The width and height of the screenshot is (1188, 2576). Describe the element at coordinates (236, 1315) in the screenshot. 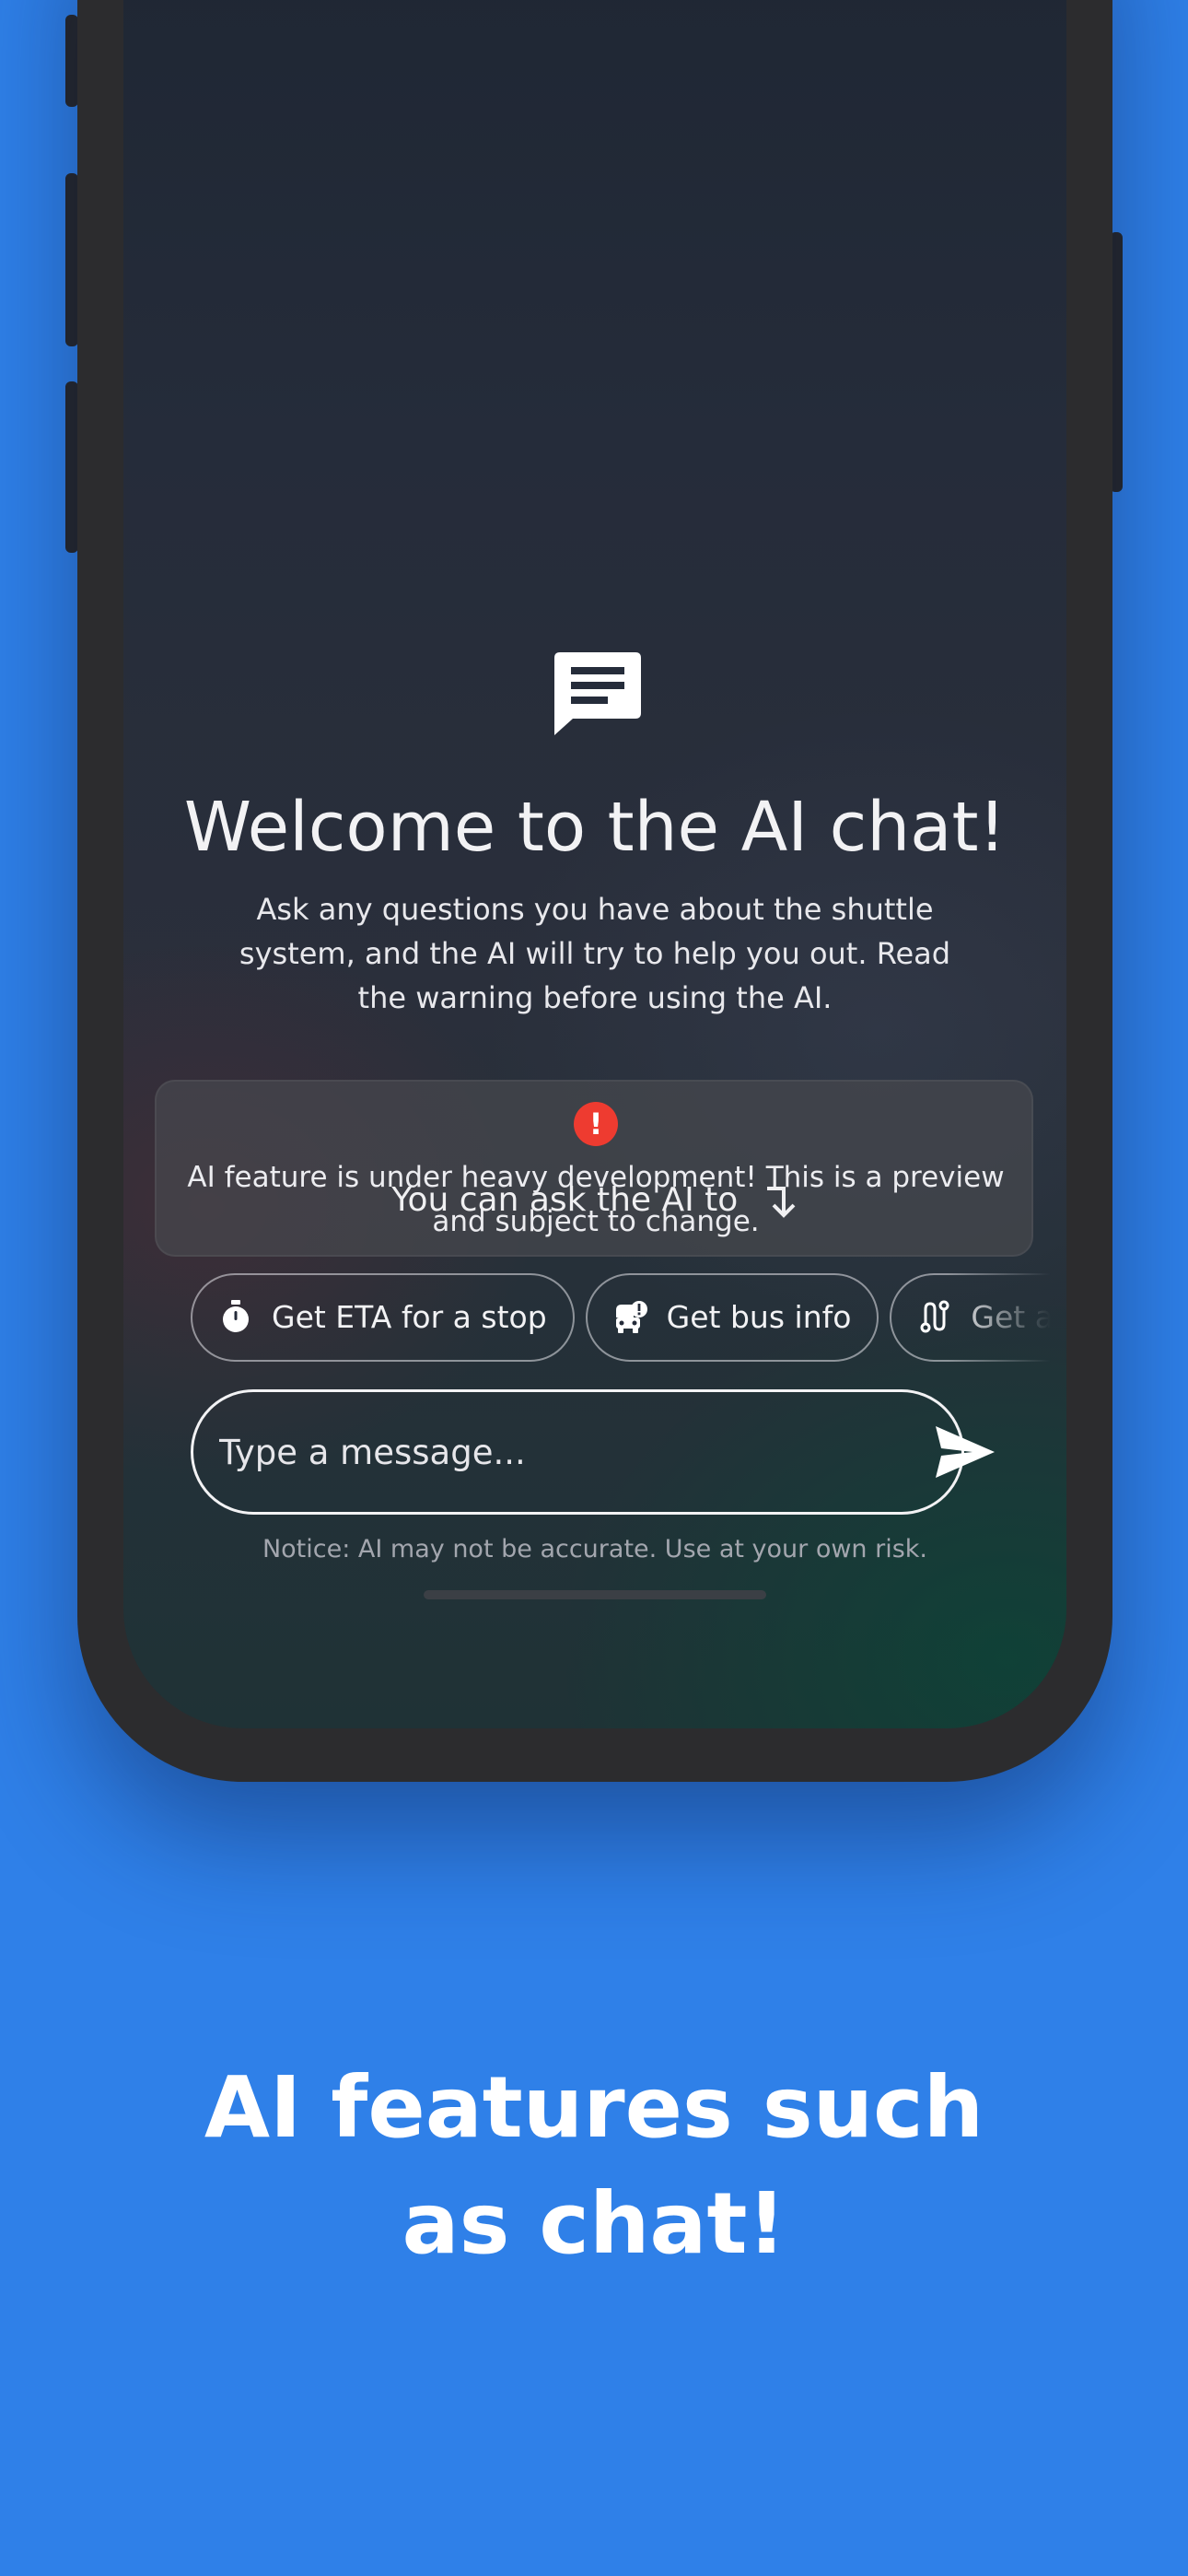

I see `stopwatch-icon` at that location.